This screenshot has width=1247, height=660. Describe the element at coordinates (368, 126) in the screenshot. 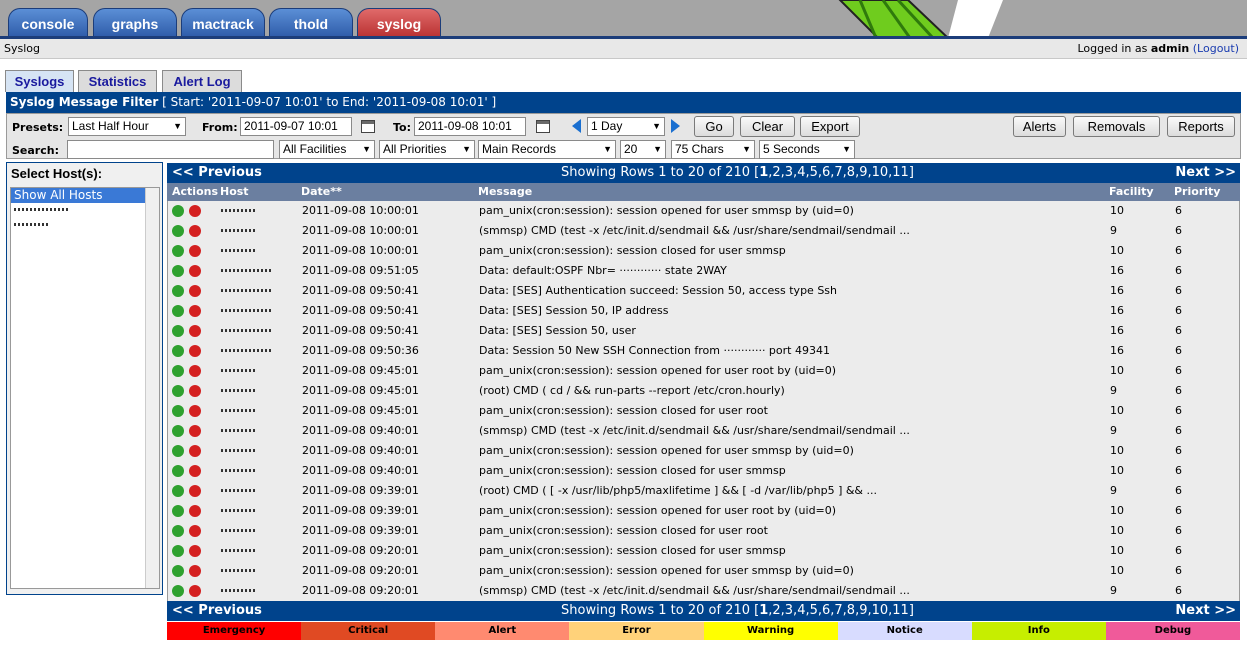

I see `from-calendar-icon` at that location.